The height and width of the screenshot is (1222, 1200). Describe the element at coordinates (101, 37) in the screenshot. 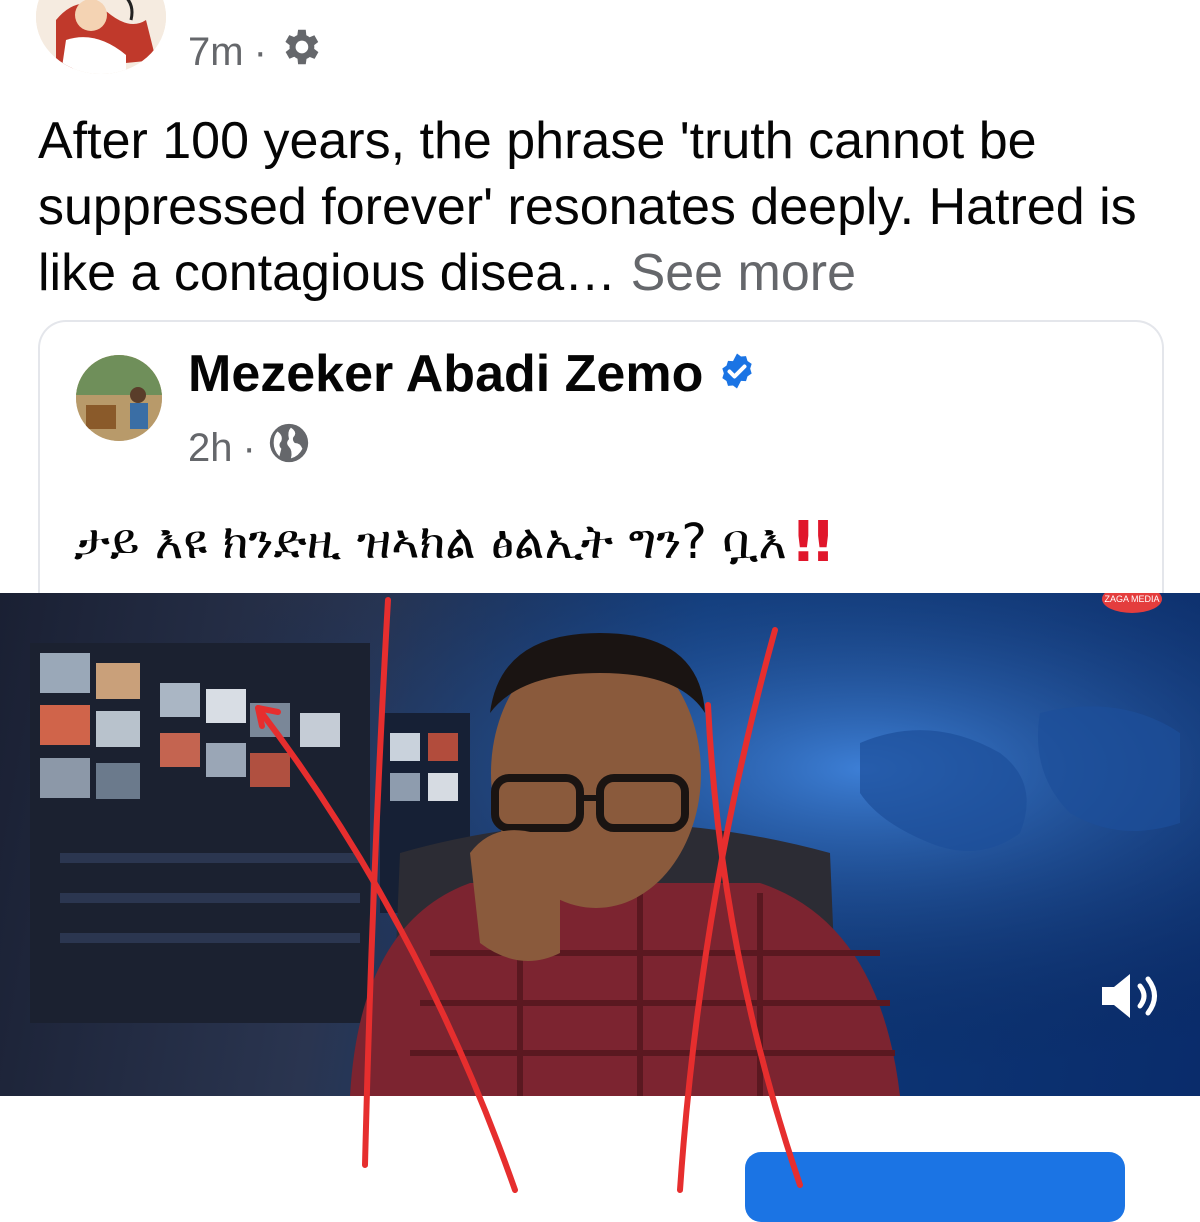

I see `author-avatar` at that location.